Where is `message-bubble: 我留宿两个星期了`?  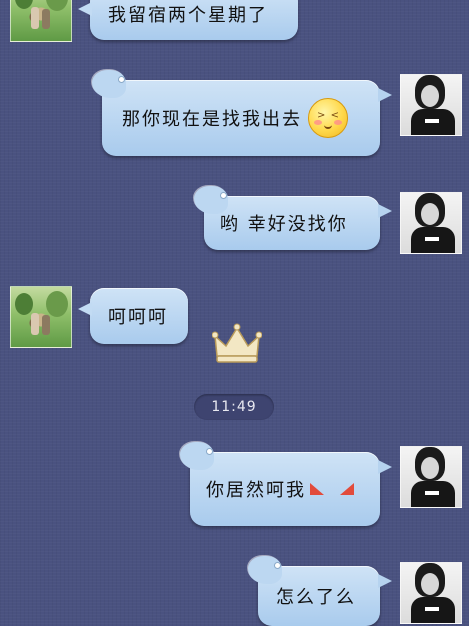 message-bubble: 我留宿两个星期了 is located at coordinates (188, 20).